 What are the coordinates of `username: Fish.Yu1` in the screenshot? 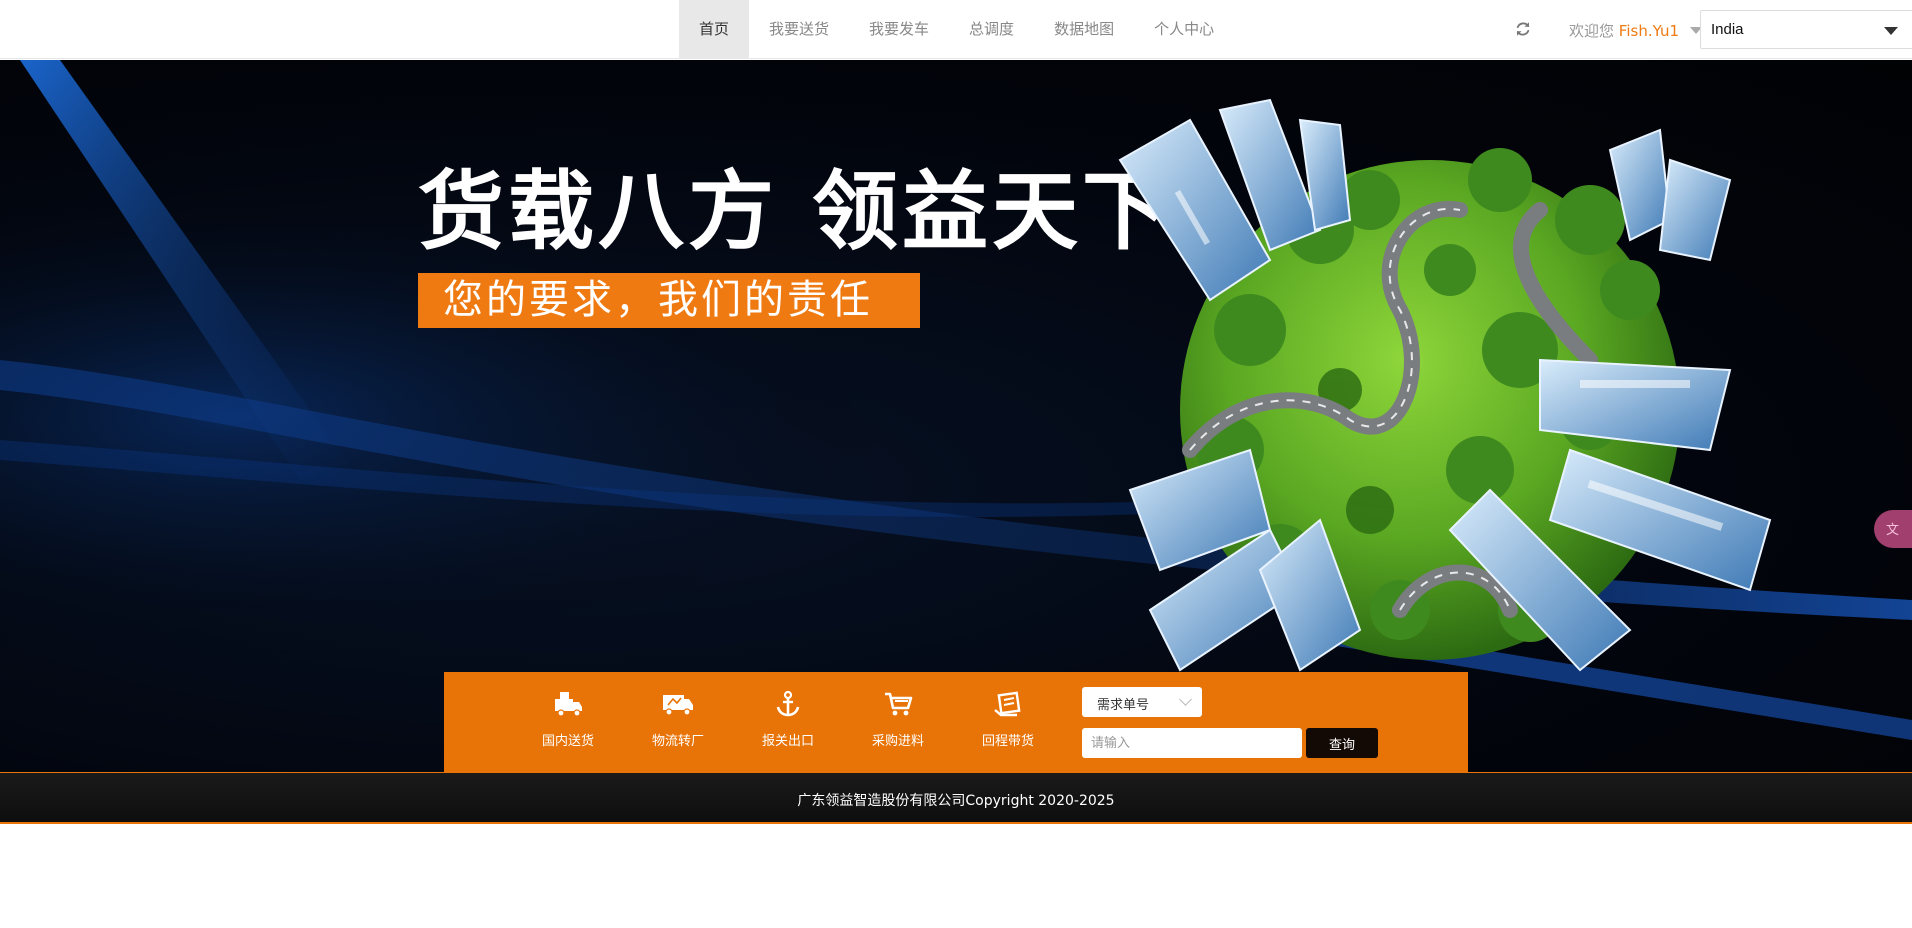 It's located at (1649, 31).